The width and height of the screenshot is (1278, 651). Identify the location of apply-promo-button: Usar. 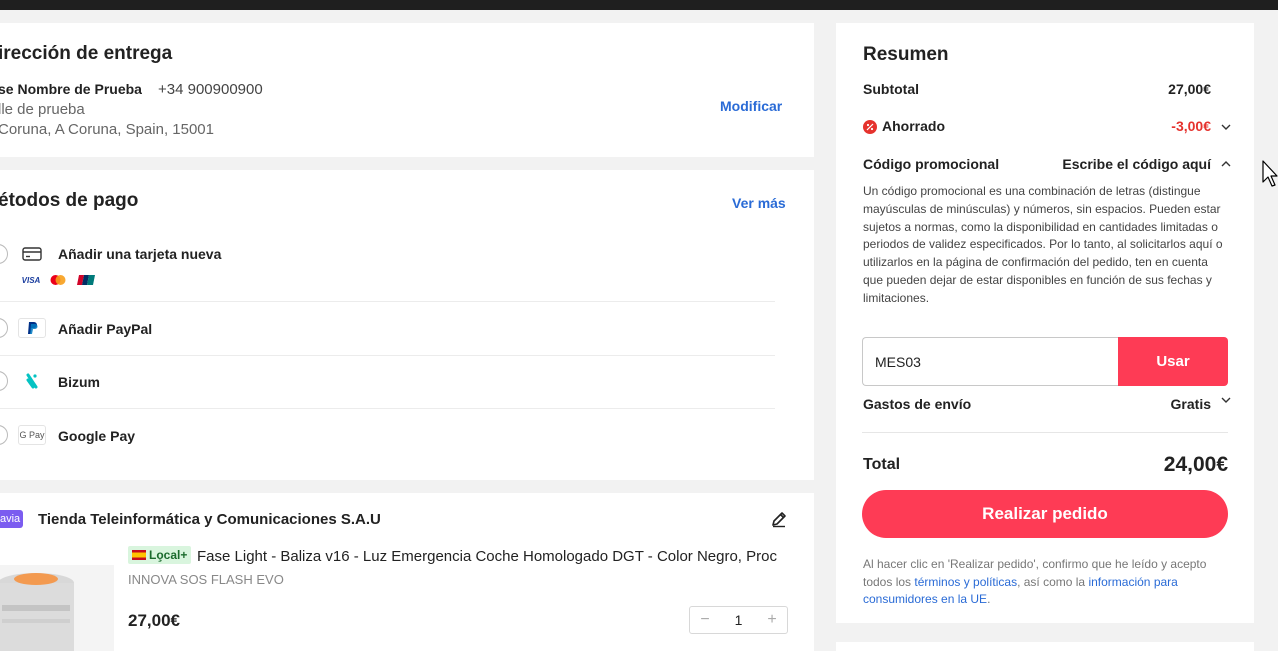
(1173, 361).